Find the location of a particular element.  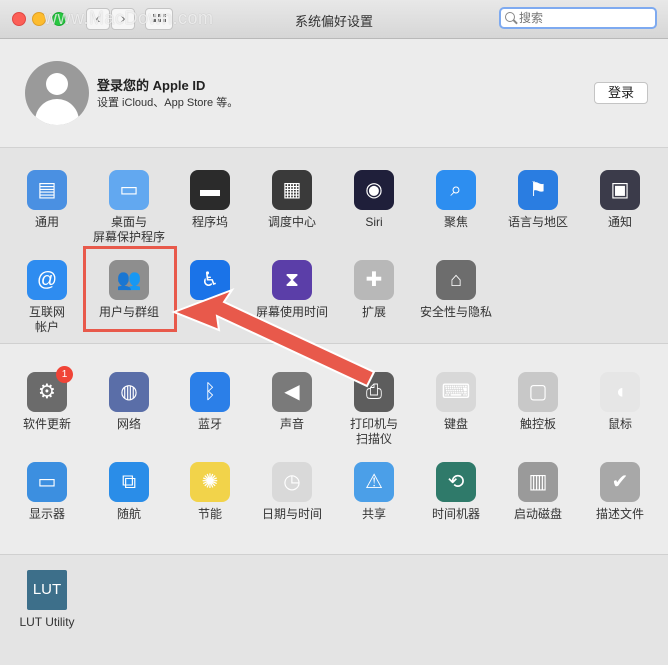

pref-pane-screen-time: ⧗ 屏幕使用时间 is located at coordinates (292, 290).